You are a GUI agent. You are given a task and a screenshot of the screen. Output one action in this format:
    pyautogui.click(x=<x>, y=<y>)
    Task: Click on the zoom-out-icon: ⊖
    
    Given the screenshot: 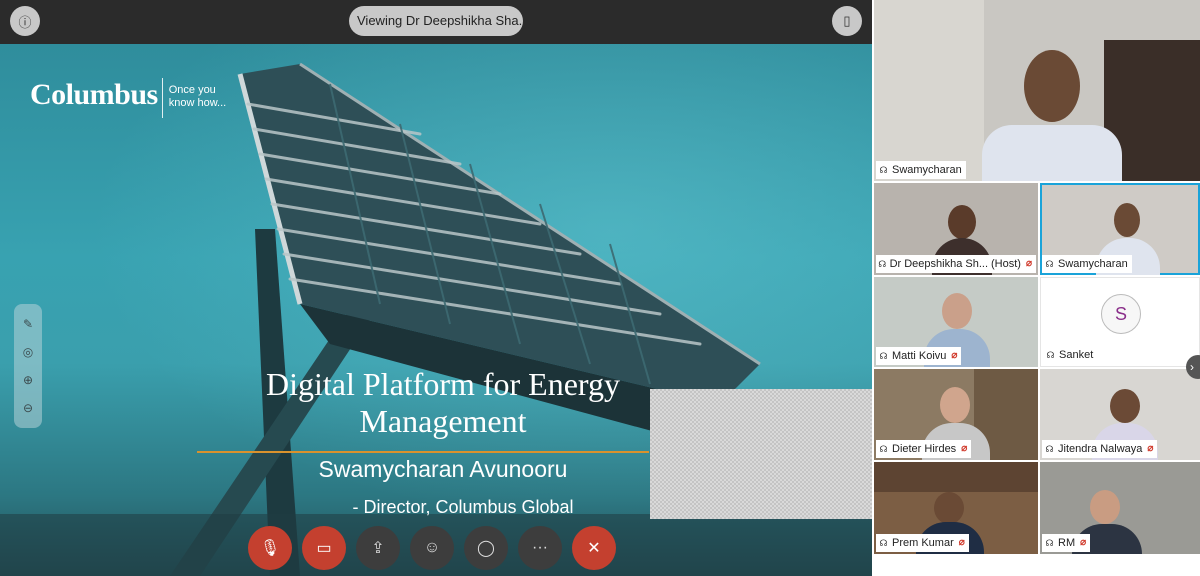 What is the action you would take?
    pyautogui.click(x=28, y=408)
    